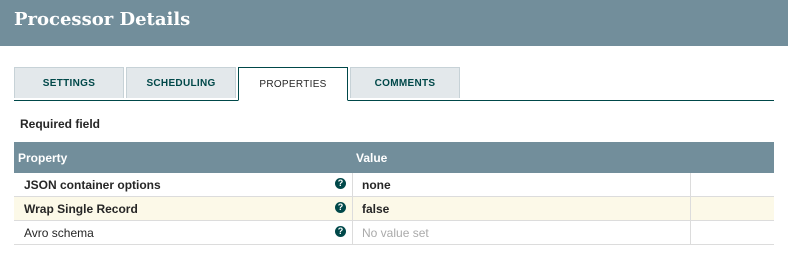 This screenshot has width=788, height=275. What do you see at coordinates (405, 82) in the screenshot?
I see `tab-comments: COMMENTS` at bounding box center [405, 82].